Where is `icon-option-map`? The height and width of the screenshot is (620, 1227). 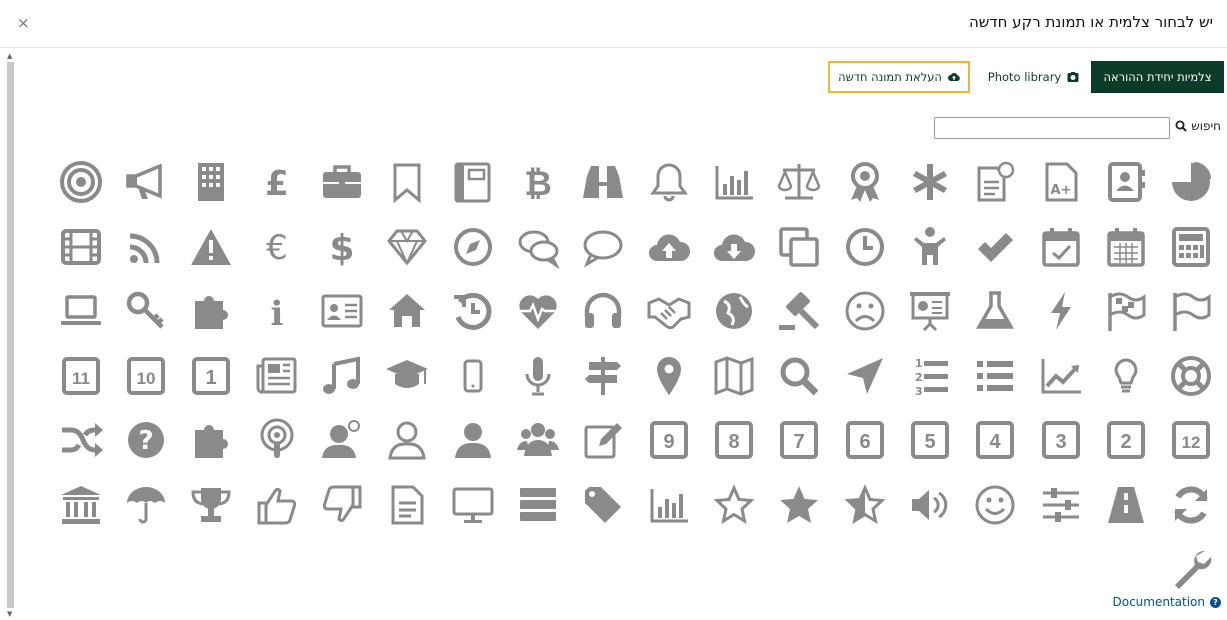 icon-option-map is located at coordinates (733, 376).